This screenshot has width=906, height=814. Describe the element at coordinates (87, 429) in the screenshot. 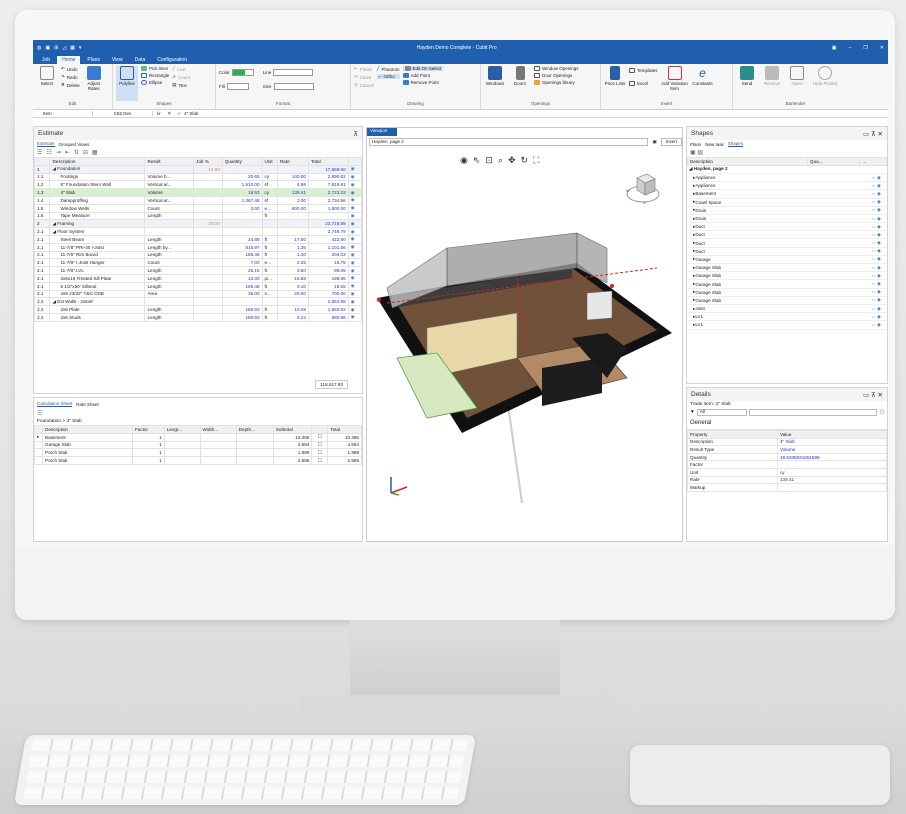

I see `calc-col-description: Description` at that location.